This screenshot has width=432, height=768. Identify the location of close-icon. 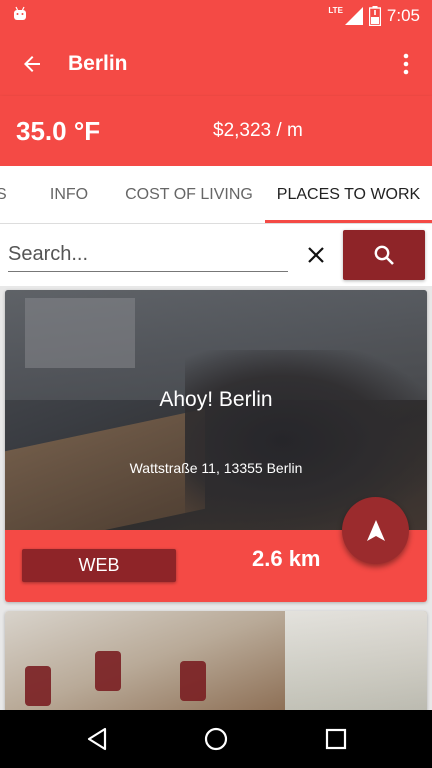
(316, 255).